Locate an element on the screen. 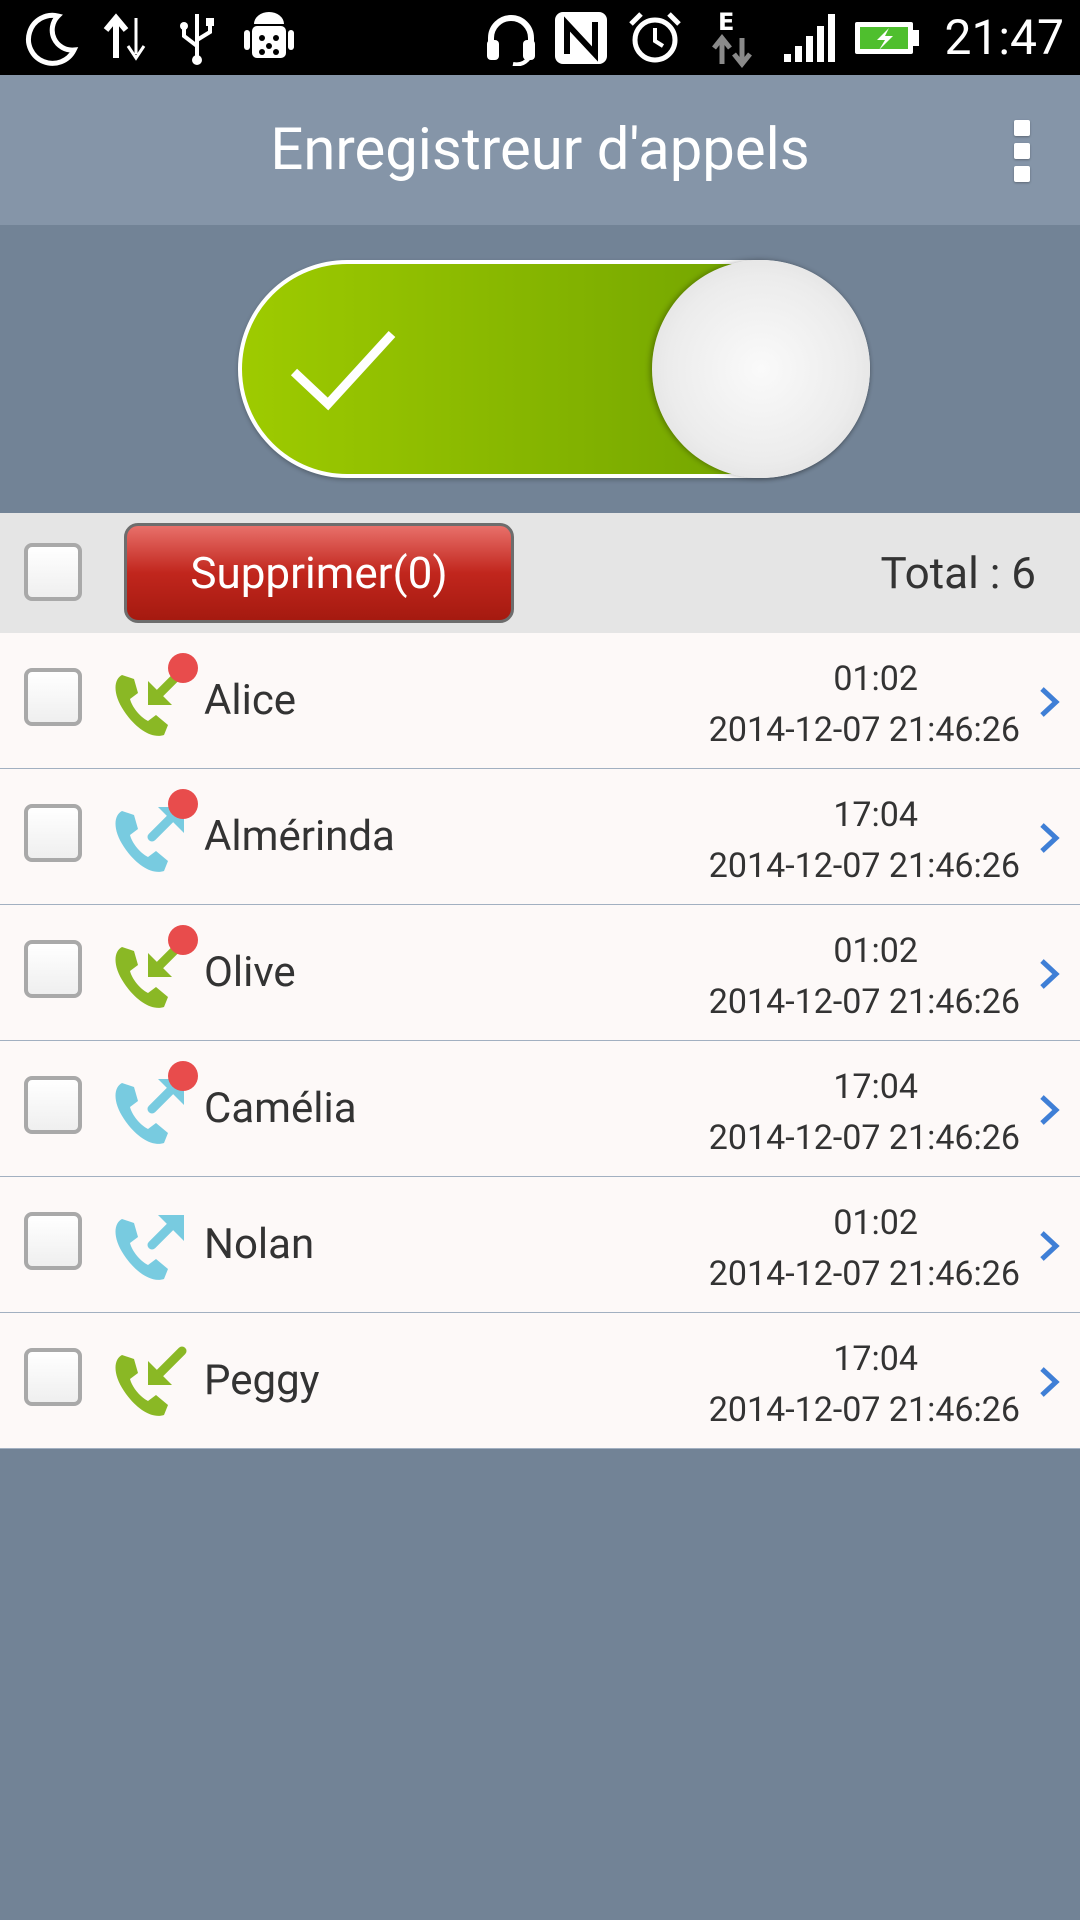 The width and height of the screenshot is (1080, 1920). signal-icon is located at coordinates (810, 38).